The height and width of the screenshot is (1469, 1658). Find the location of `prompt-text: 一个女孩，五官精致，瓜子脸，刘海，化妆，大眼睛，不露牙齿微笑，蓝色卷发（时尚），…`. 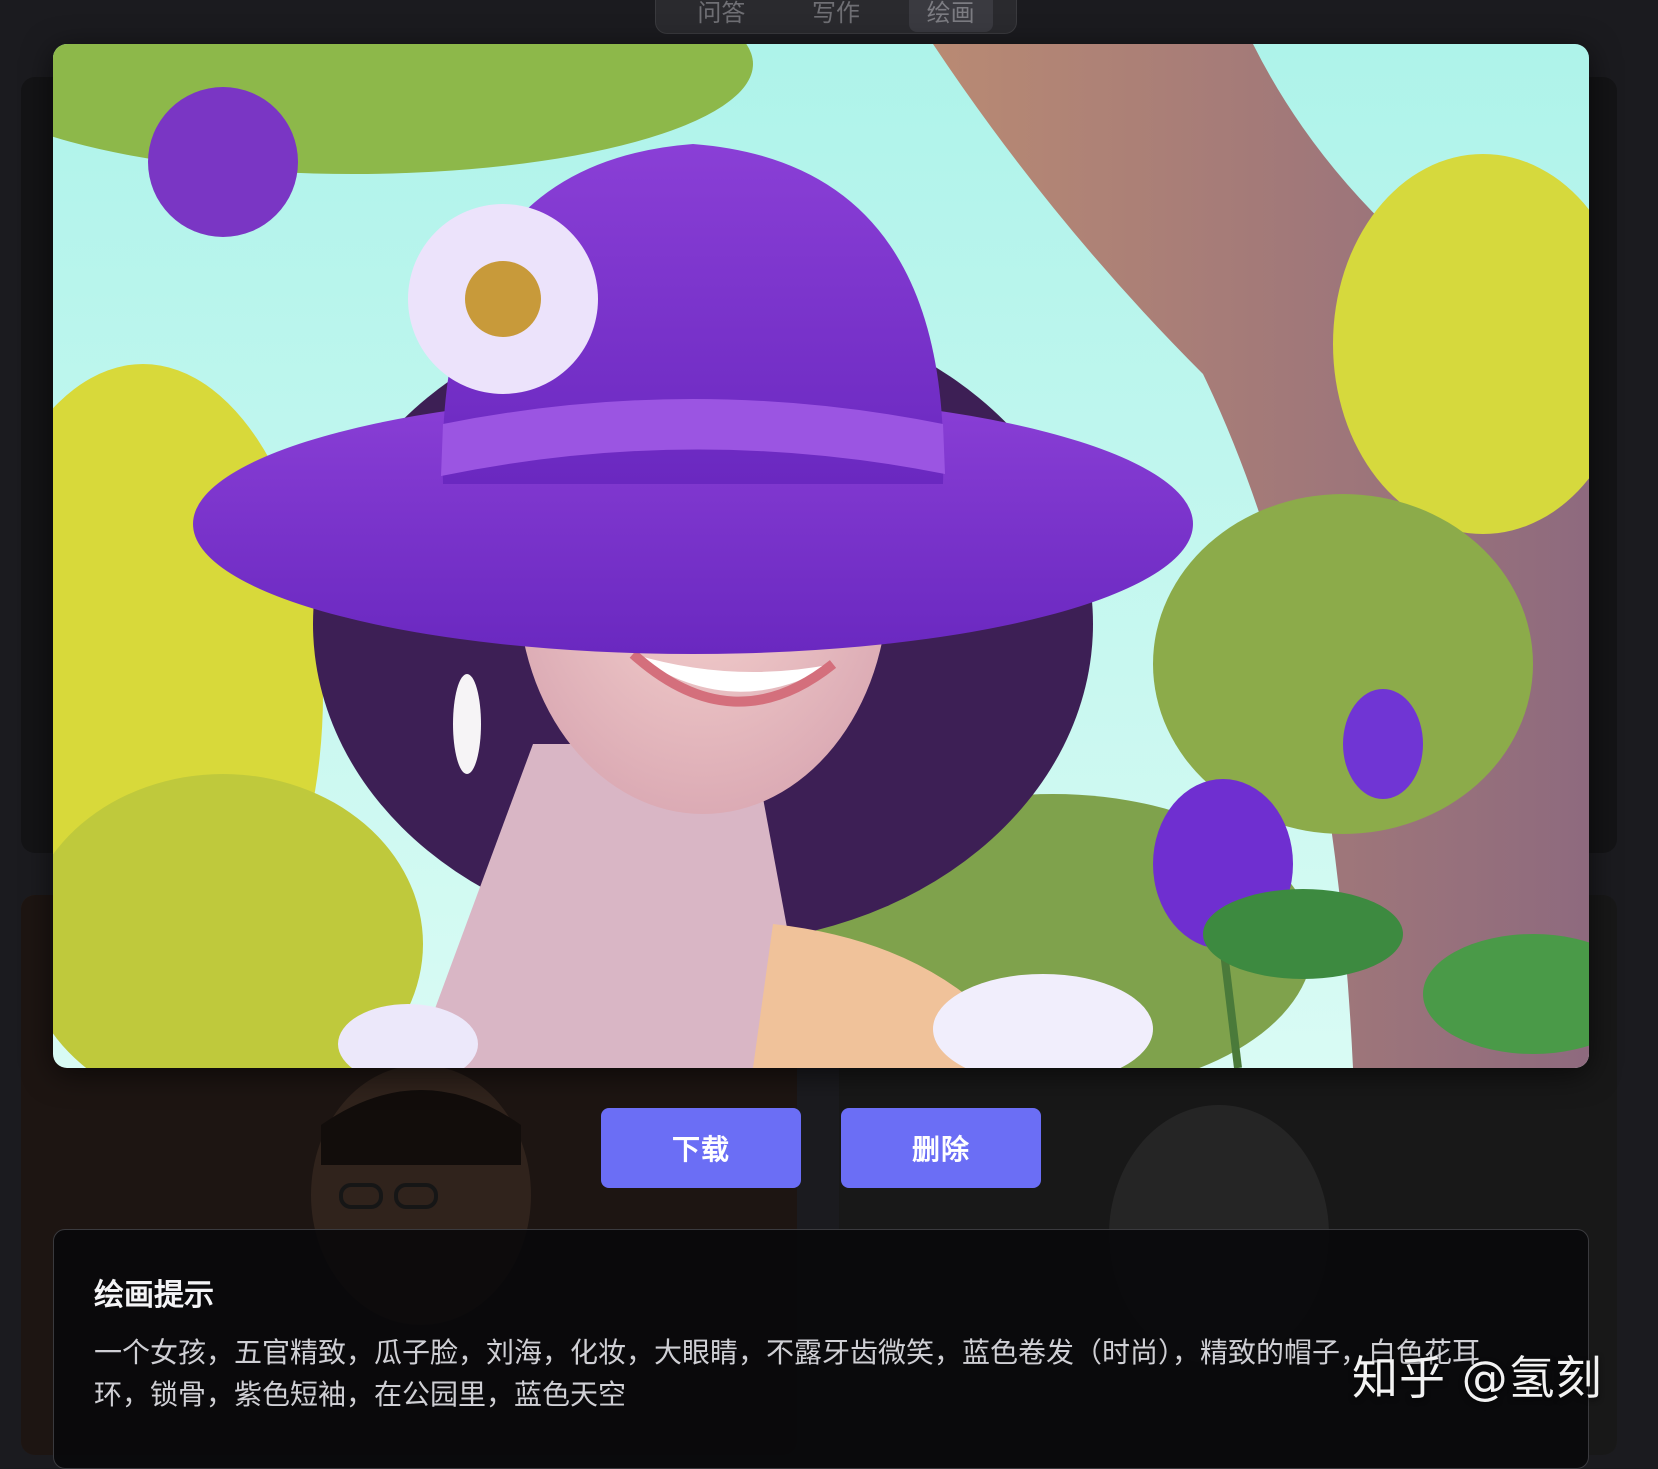

prompt-text: 一个女孩，五官精致，瓜子脸，刘海，化妆，大眼睛，不露牙齿微笑，蓝色卷发（时尚），… is located at coordinates (787, 1373).